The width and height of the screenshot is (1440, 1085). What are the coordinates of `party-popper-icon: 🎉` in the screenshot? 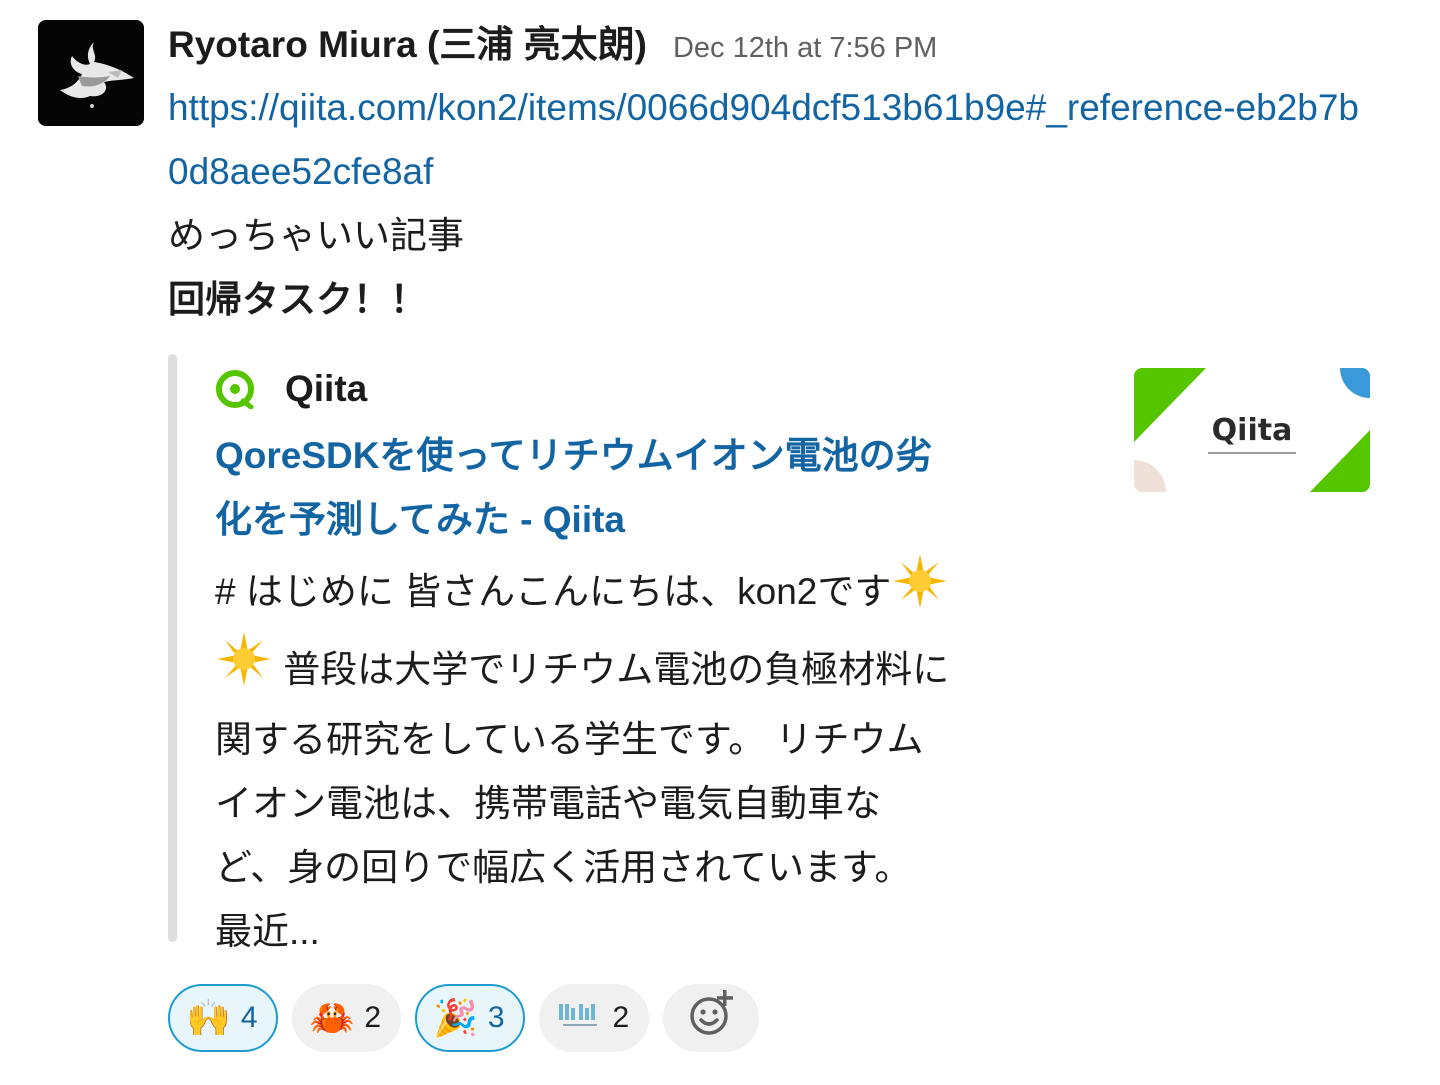 It's located at (455, 1017).